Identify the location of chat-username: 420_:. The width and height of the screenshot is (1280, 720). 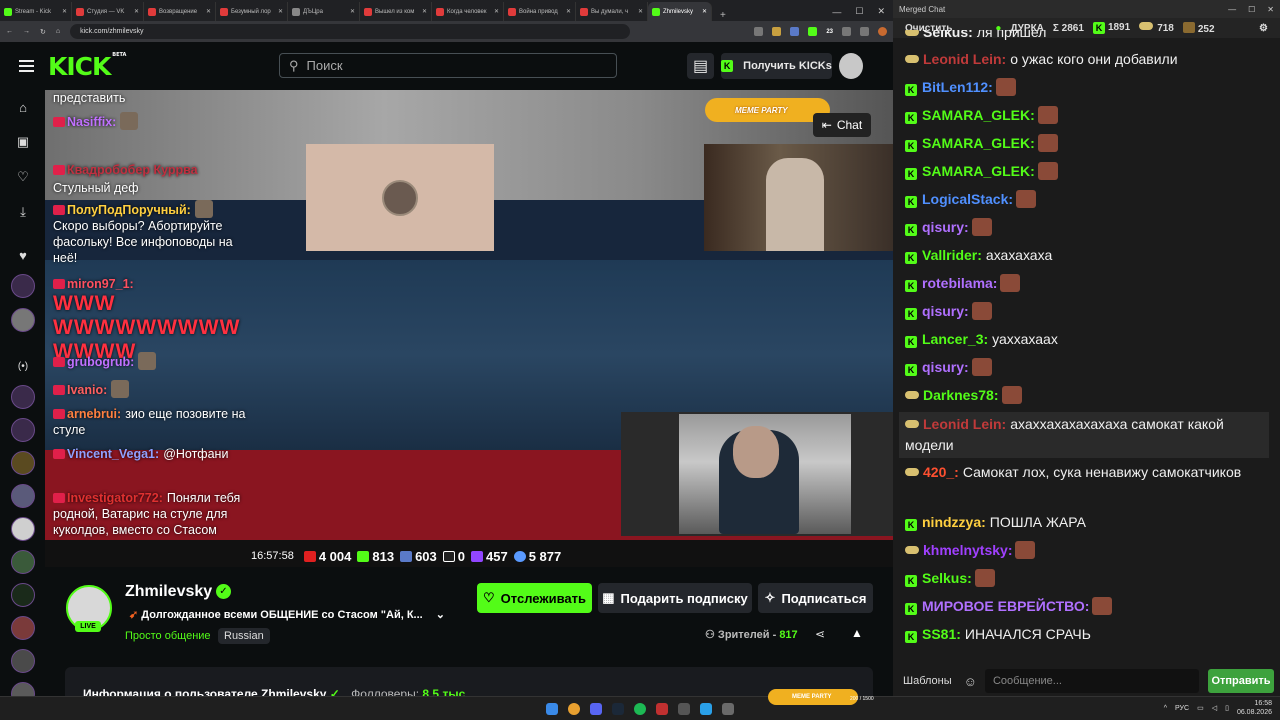
(941, 472).